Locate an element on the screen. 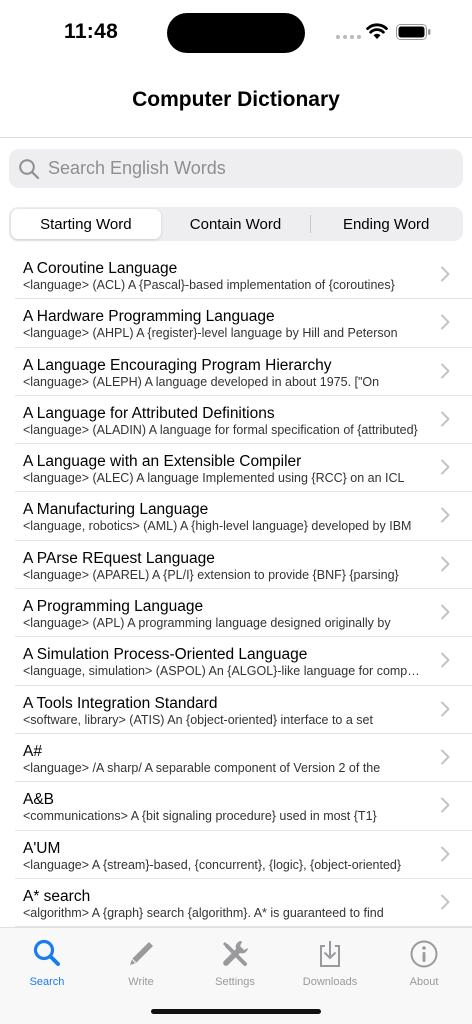  search-bar is located at coordinates (236, 168).